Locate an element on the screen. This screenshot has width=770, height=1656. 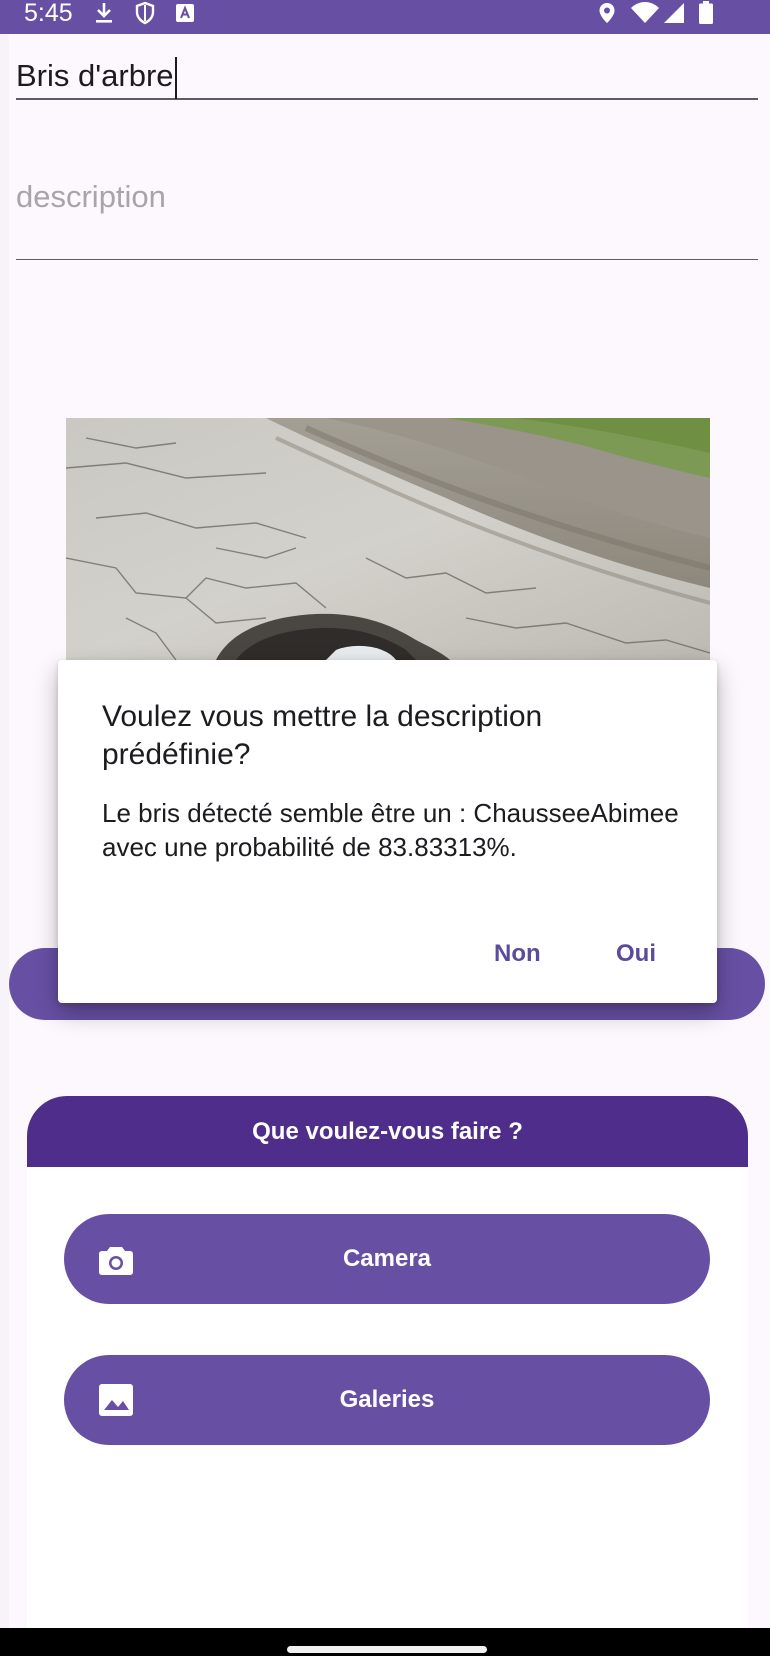
description-input: description is located at coordinates (387, 214).